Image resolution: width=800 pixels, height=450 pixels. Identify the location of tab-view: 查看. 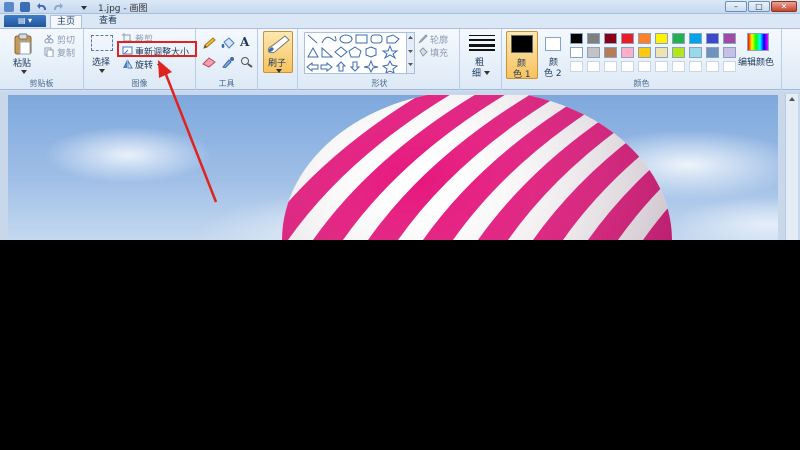
(108, 21).